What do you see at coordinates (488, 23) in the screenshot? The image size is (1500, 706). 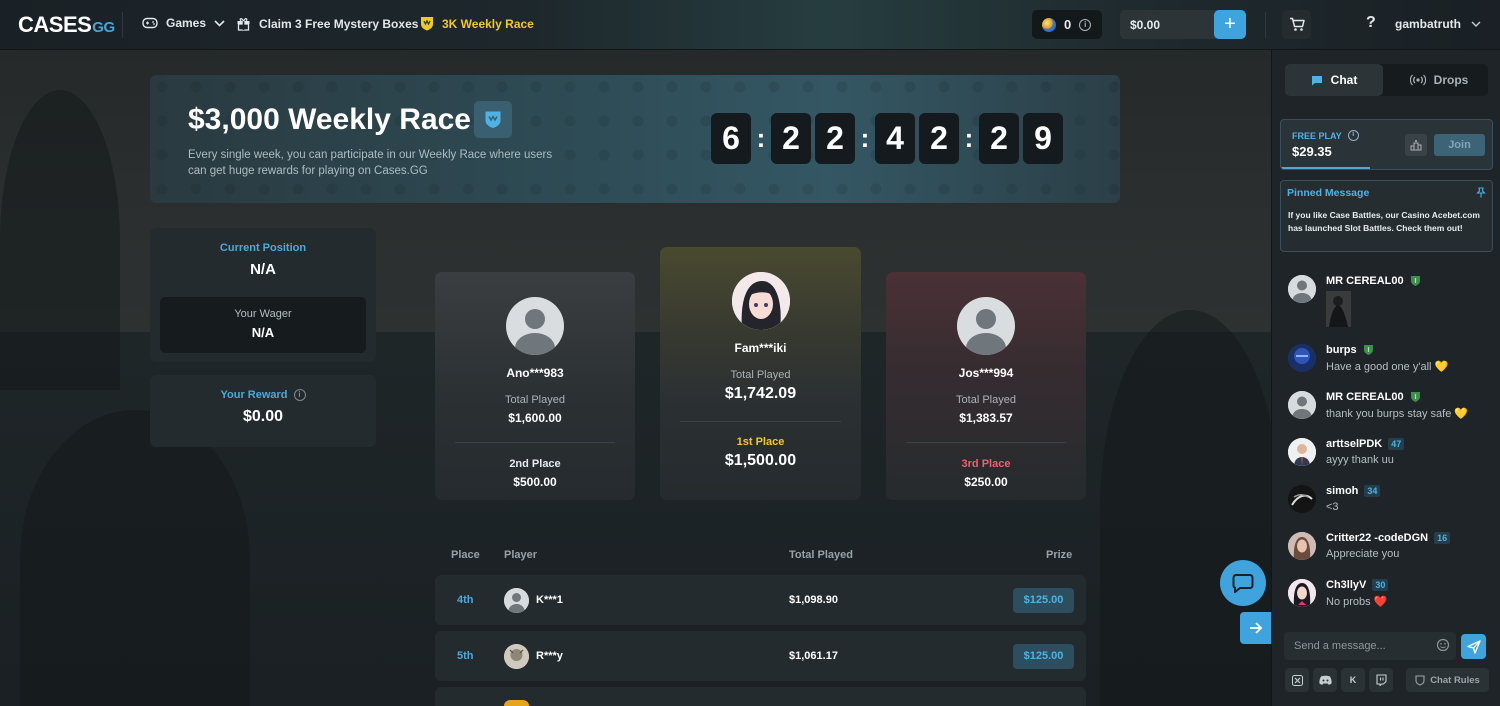 I see `nav-race-label: 3K Weekly Race` at bounding box center [488, 23].